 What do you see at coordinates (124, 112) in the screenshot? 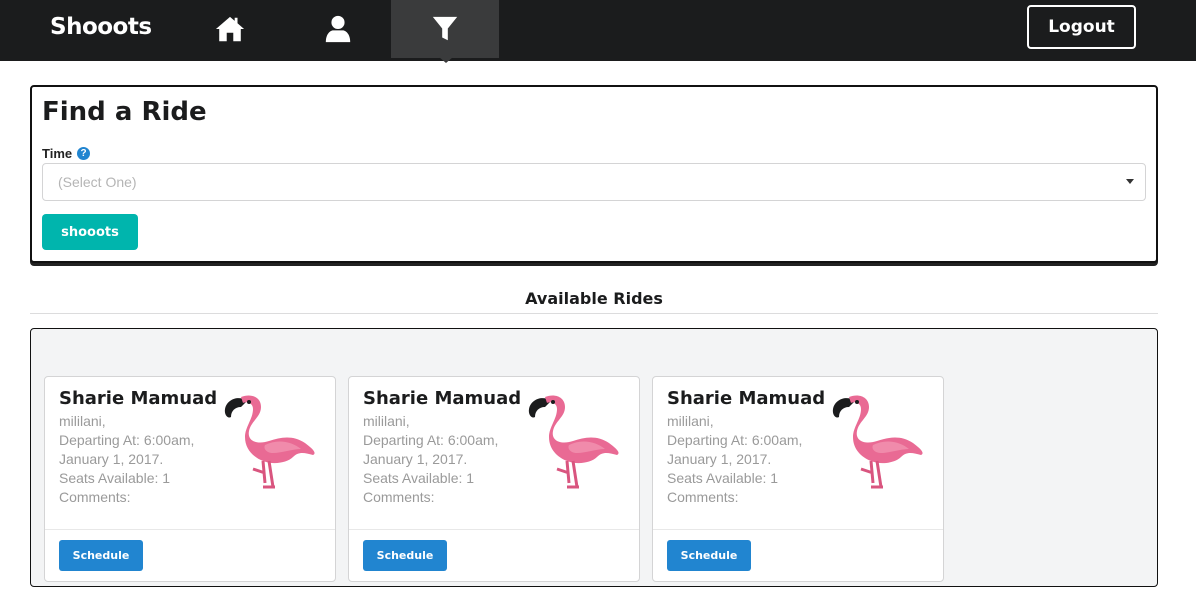
I see `page-title: Find a Ride` at bounding box center [124, 112].